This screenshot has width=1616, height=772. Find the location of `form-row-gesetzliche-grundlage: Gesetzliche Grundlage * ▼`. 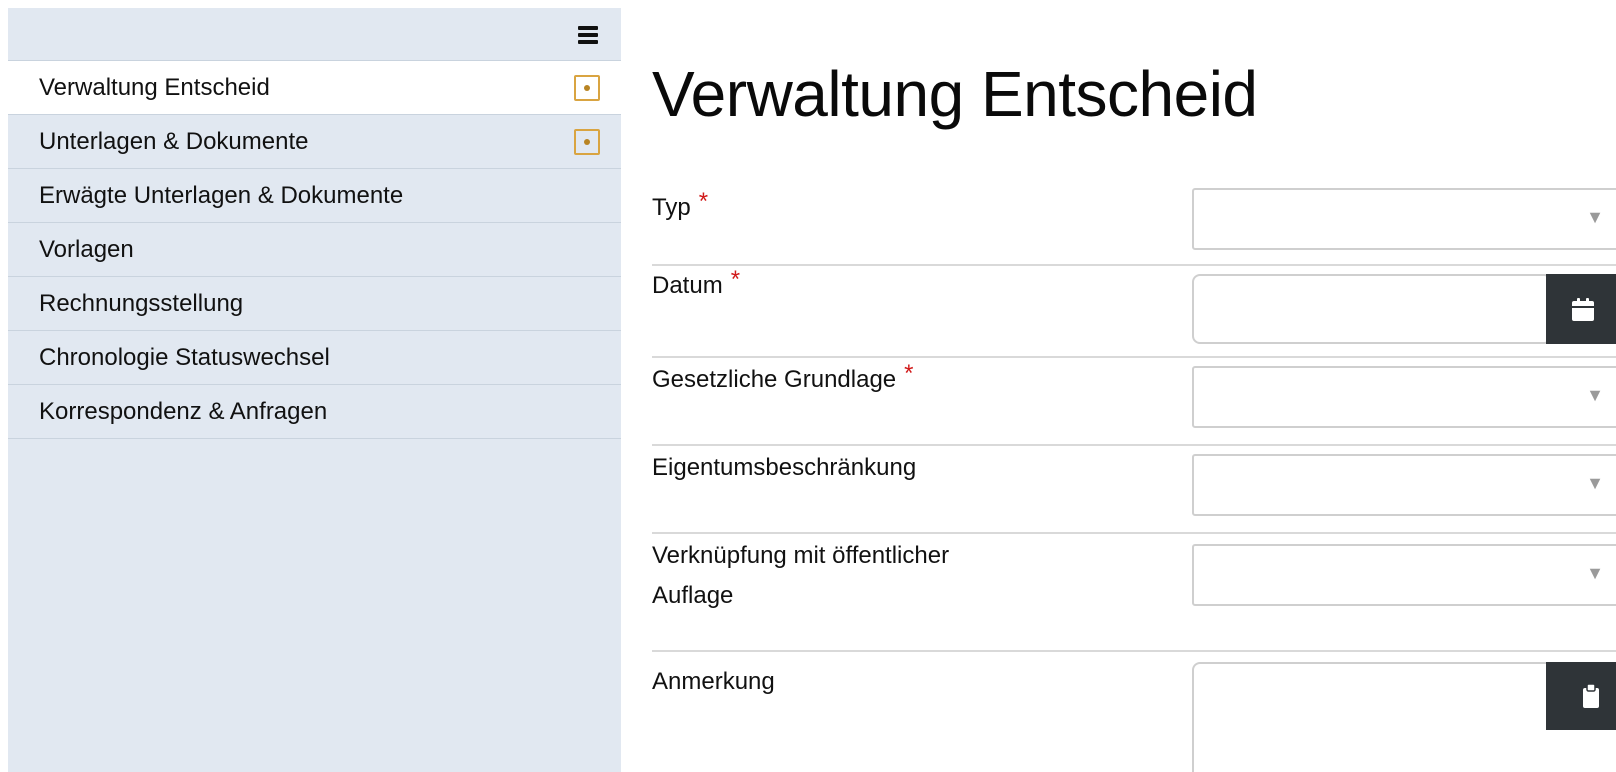

form-row-gesetzliche-grundlage: Gesetzliche Grundlage * ▼ is located at coordinates (1134, 402).